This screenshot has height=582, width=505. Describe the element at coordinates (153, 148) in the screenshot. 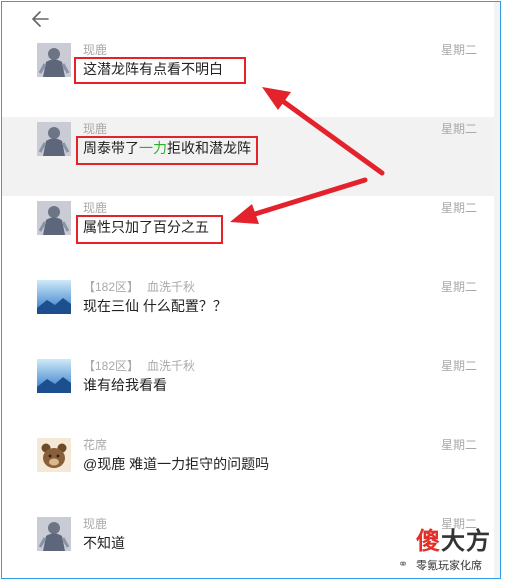

I see `highlighted-term: 一力` at that location.